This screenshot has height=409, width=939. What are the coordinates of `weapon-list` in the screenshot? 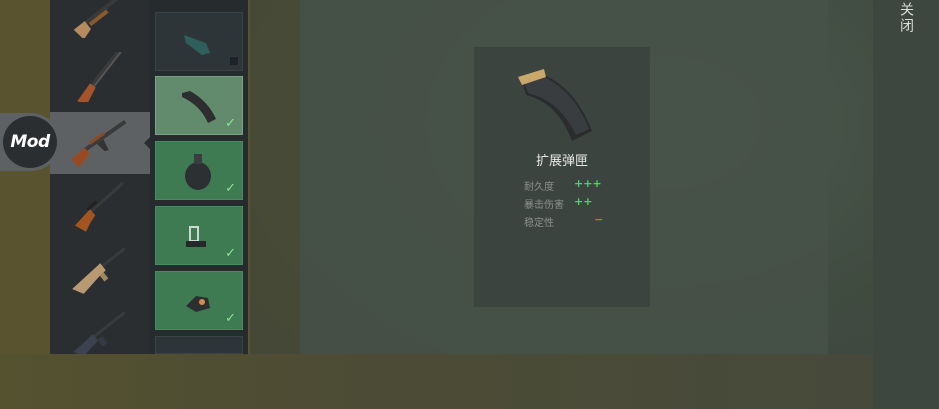 It's located at (100, 177).